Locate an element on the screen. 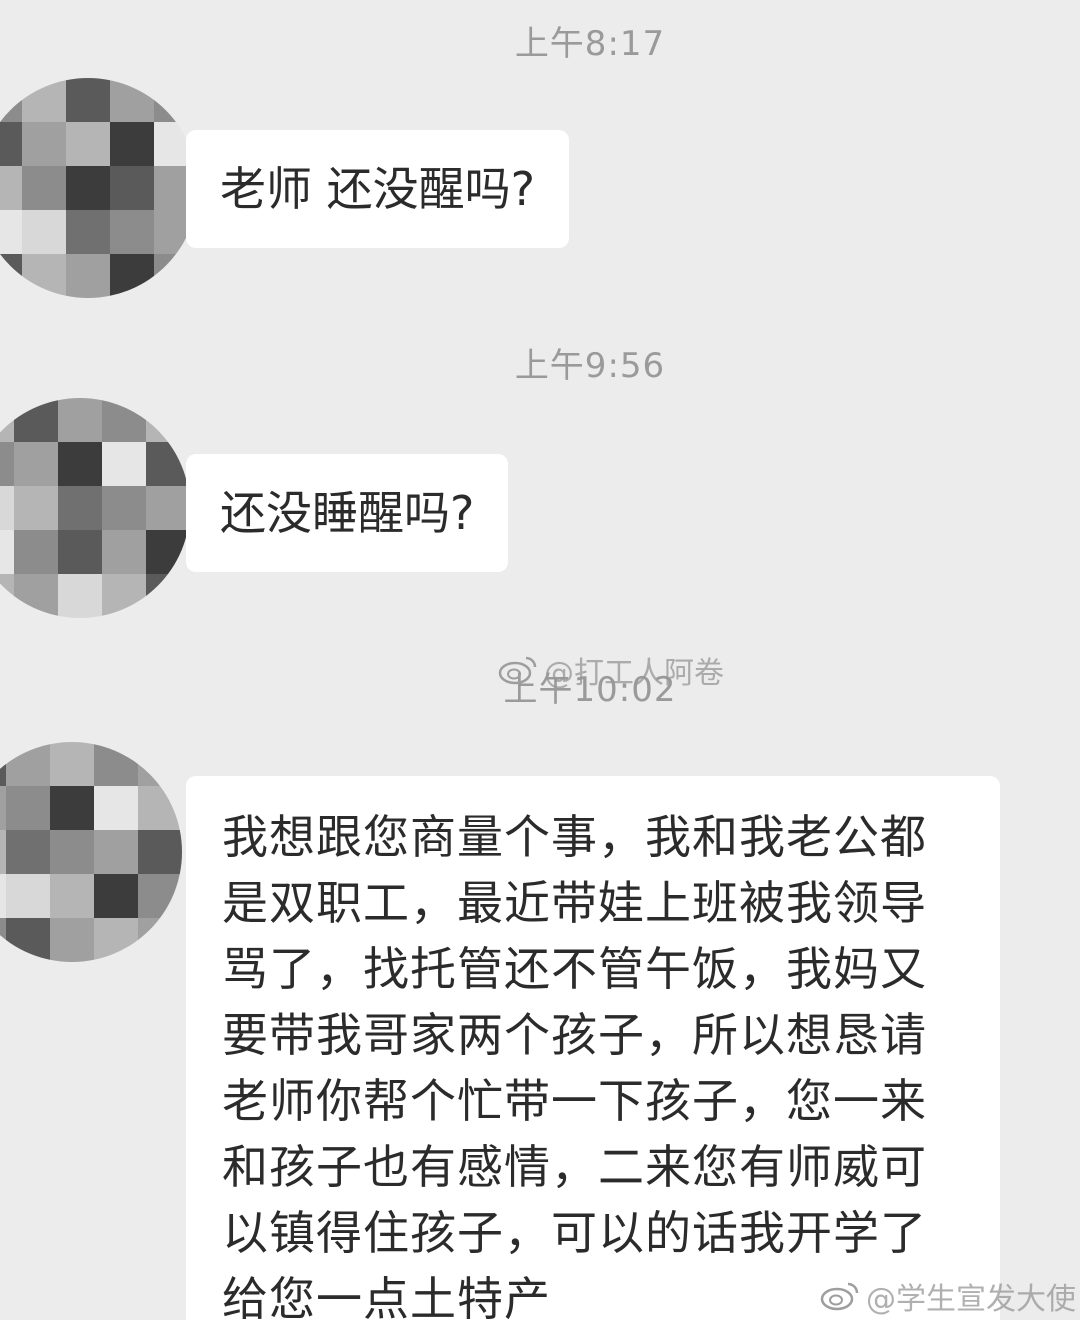 This screenshot has width=1080, height=1320. timestamp: 上午9:56 is located at coordinates (590, 366).